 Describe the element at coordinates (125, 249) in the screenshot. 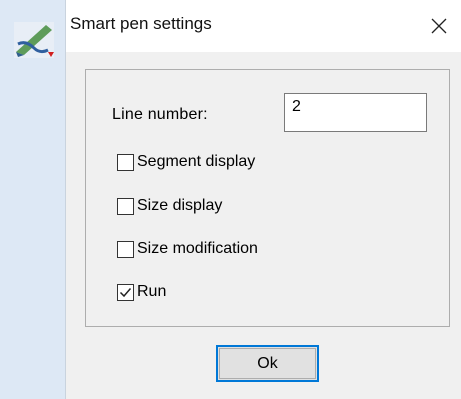

I see `size-modification-checkbox` at that location.